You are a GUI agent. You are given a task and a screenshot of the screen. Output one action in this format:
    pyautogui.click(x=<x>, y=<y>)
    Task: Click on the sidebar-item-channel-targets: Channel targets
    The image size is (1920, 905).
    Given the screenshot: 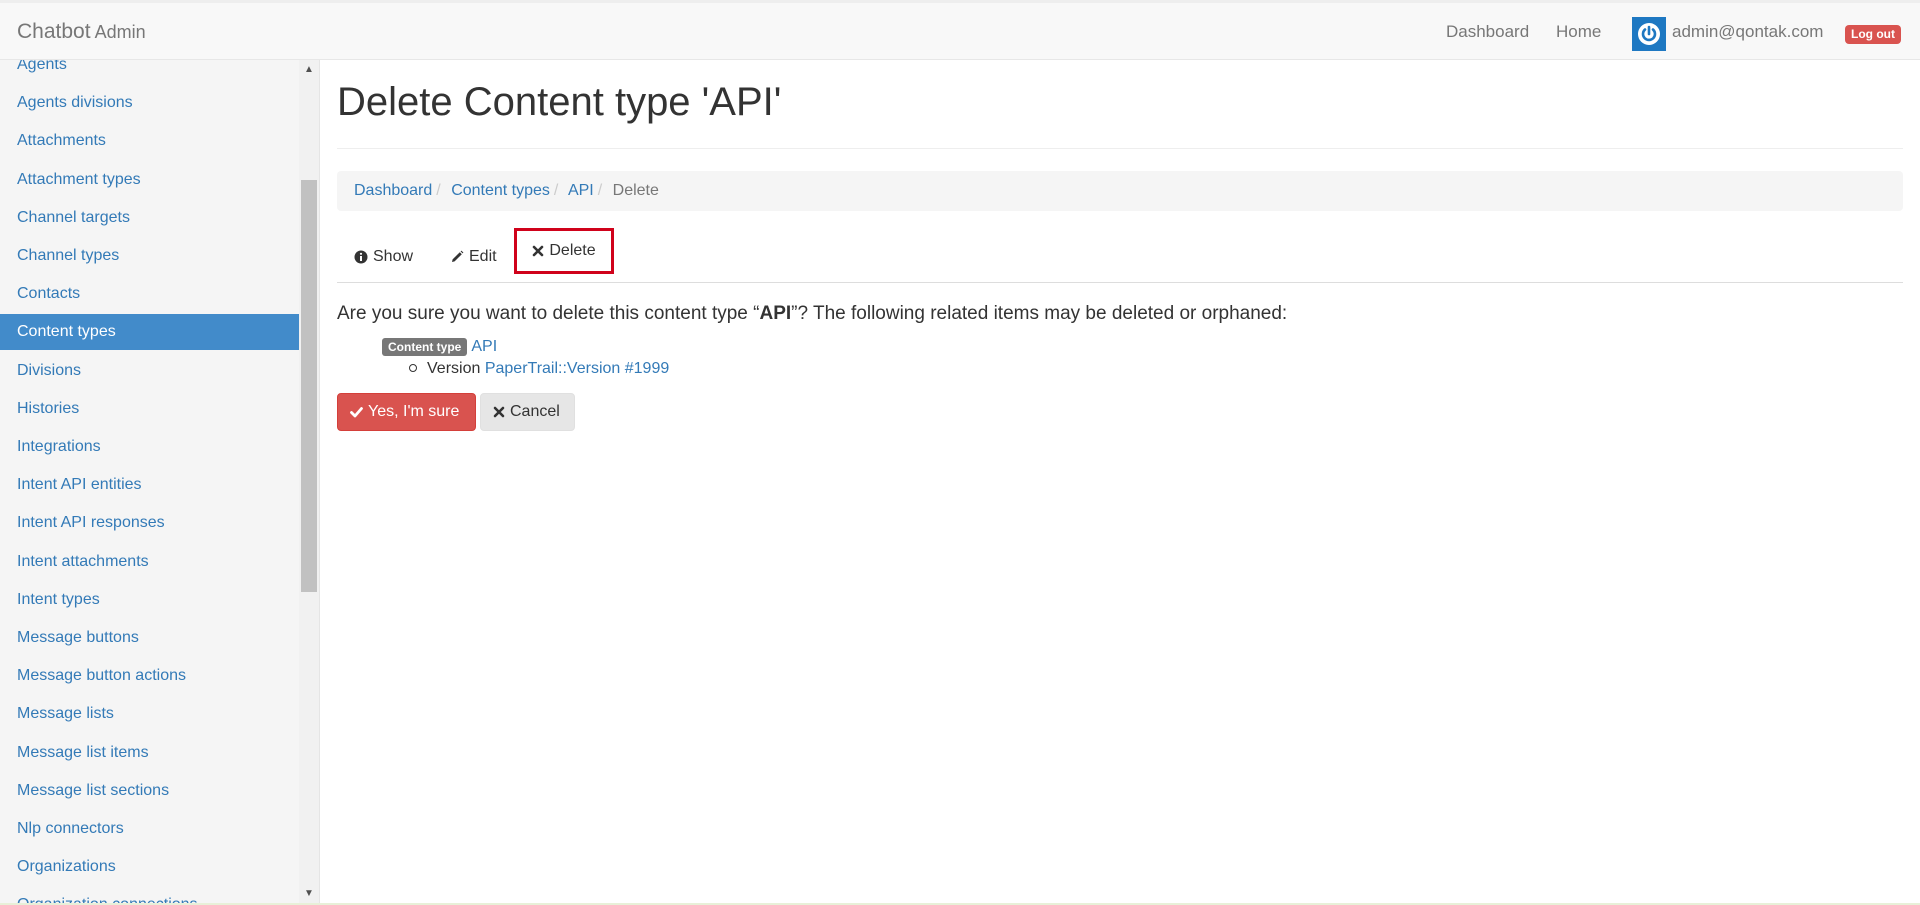 What is the action you would take?
    pyautogui.click(x=149, y=218)
    